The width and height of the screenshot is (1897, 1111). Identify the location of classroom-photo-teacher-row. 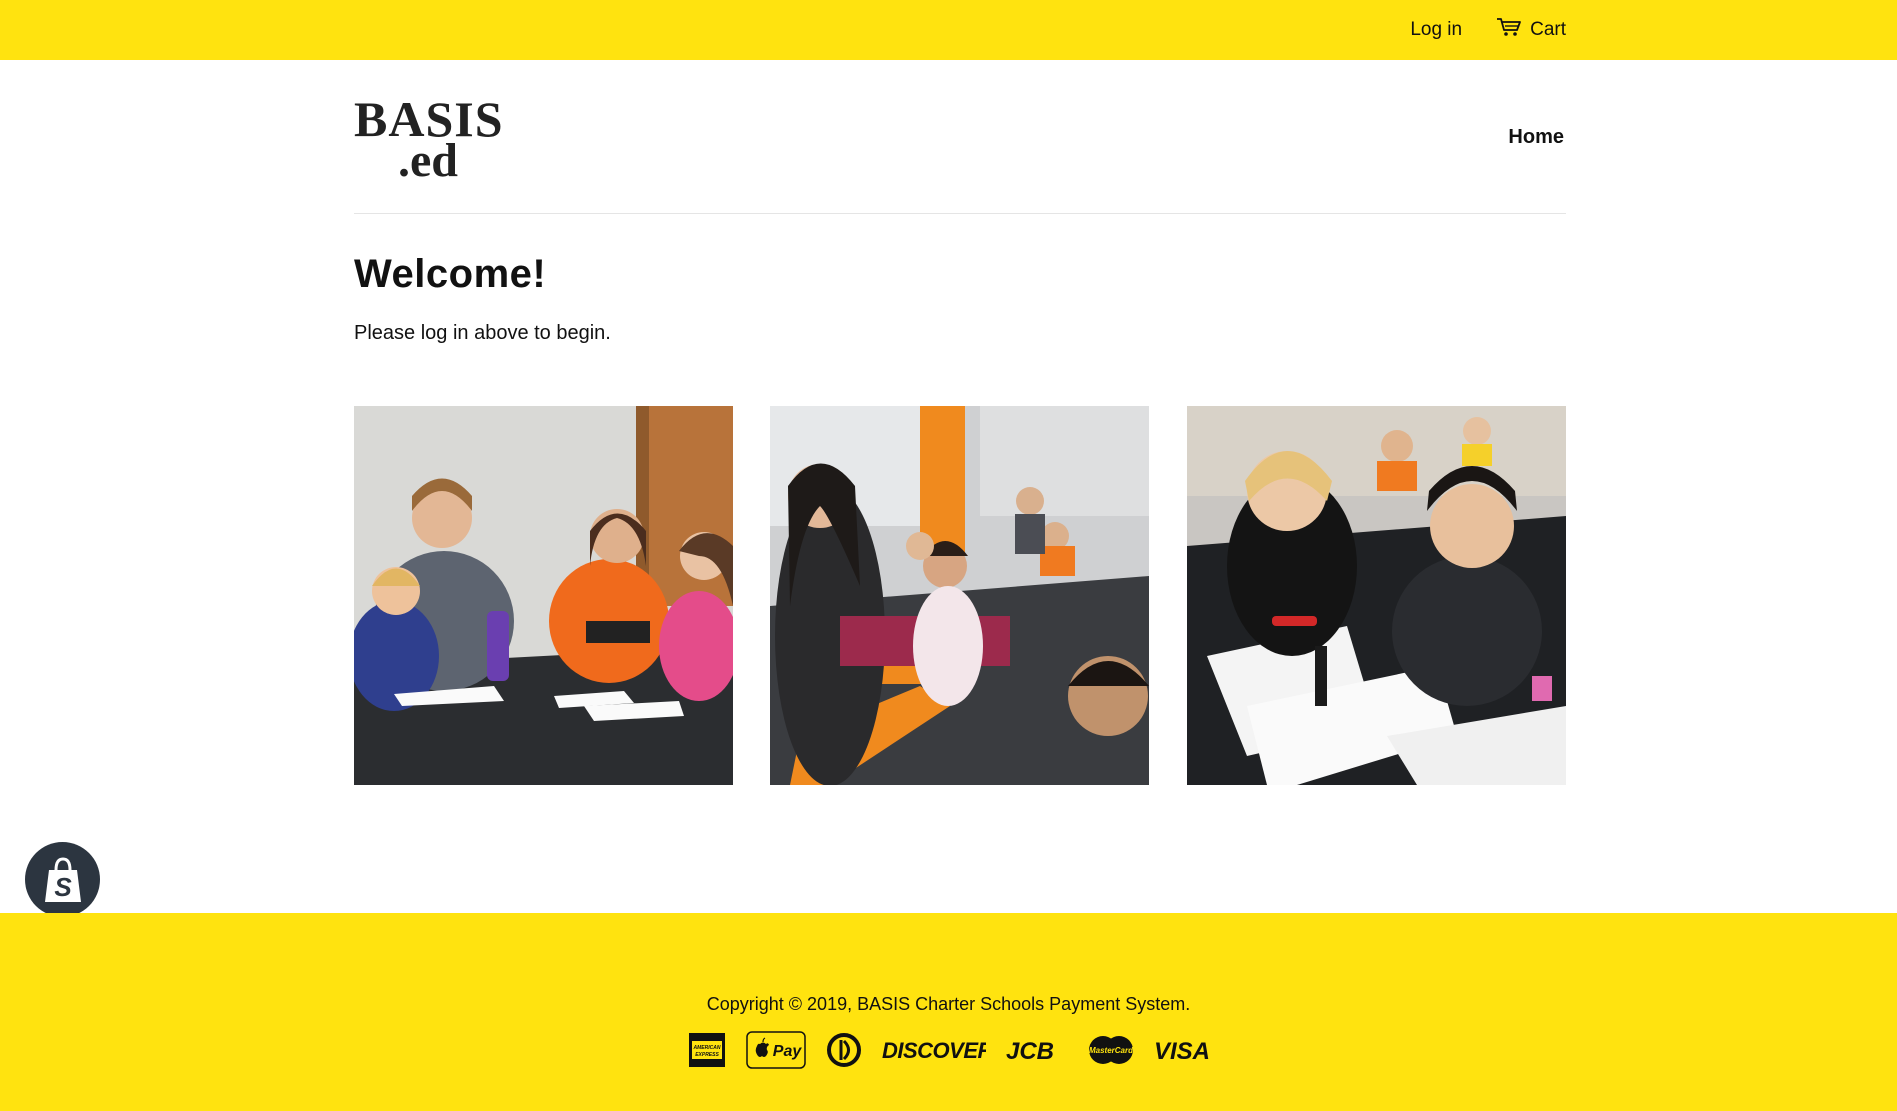
(959, 595).